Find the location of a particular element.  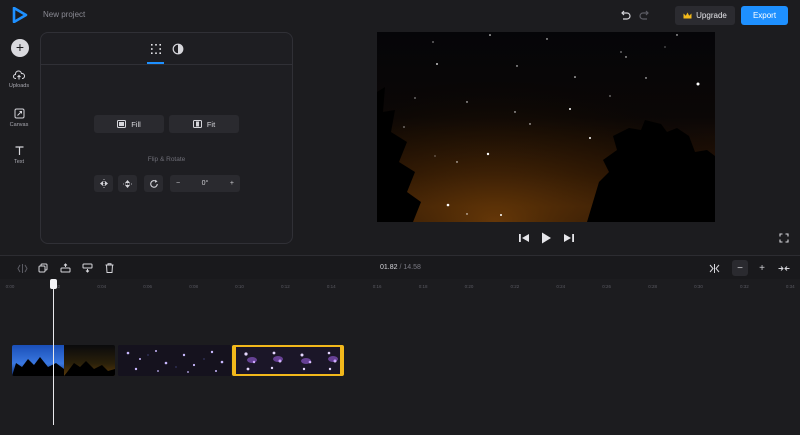

ruler-tick-label: 0:04 is located at coordinates (102, 286).